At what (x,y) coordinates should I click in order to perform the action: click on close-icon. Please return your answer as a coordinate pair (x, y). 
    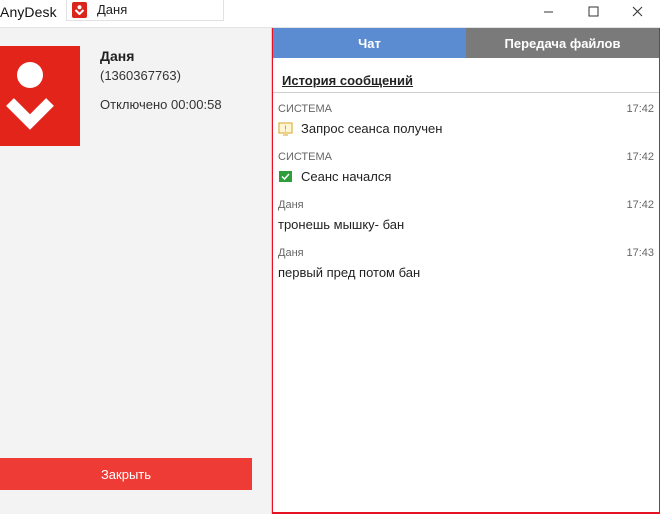
    Looking at the image, I should click on (637, 11).